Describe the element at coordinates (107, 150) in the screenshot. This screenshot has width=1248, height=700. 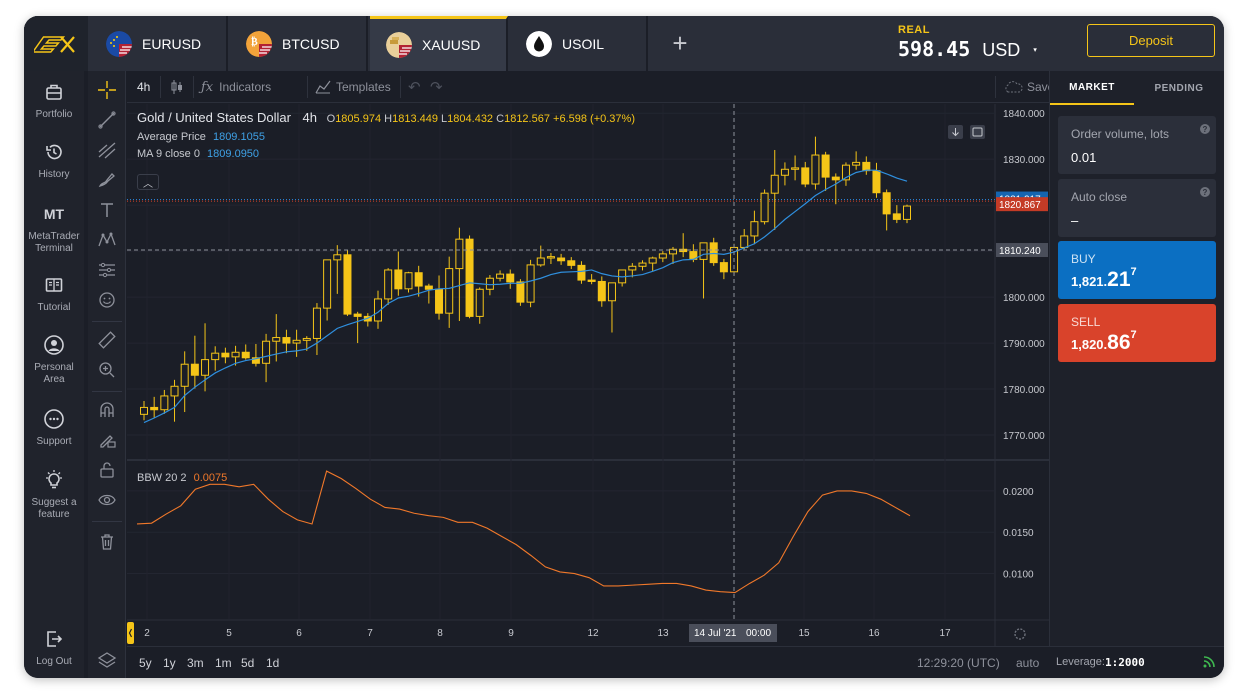
I see `fib-tool-icon` at that location.